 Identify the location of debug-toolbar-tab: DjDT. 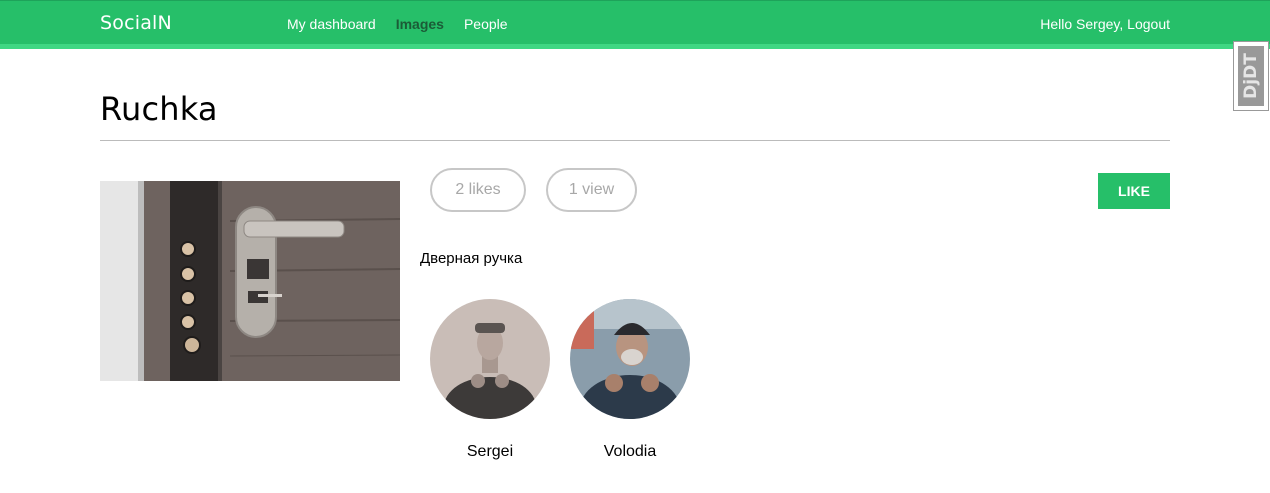
(1251, 76).